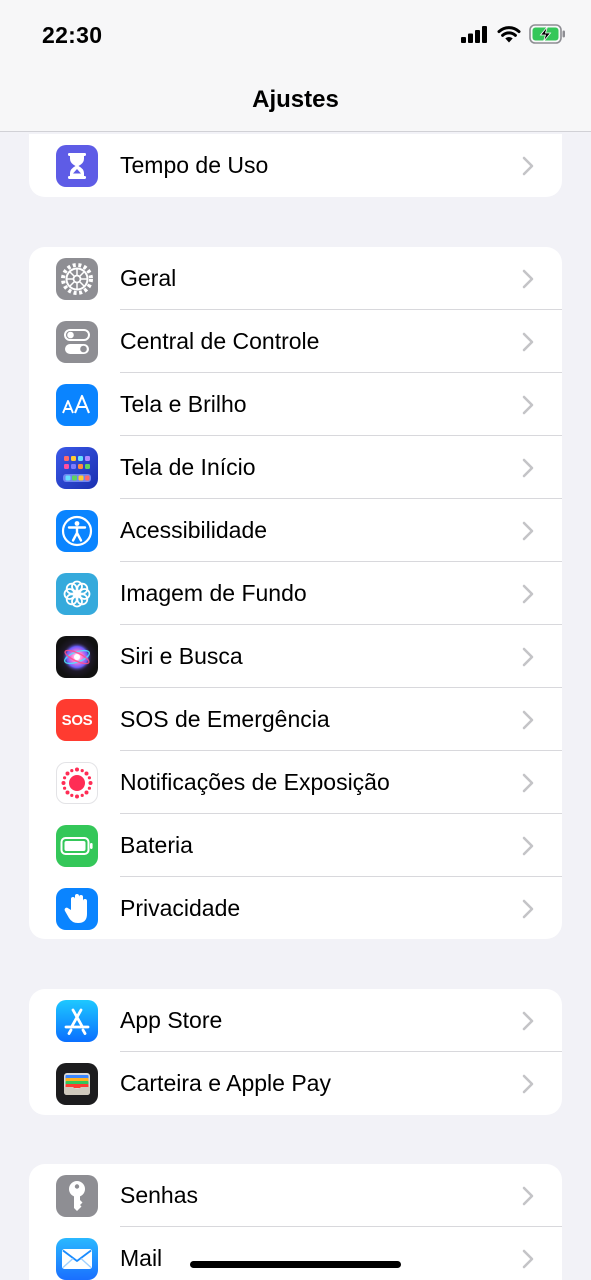  Describe the element at coordinates (194, 530) in the screenshot. I see `settings-row-label: Acessibilidade` at that location.